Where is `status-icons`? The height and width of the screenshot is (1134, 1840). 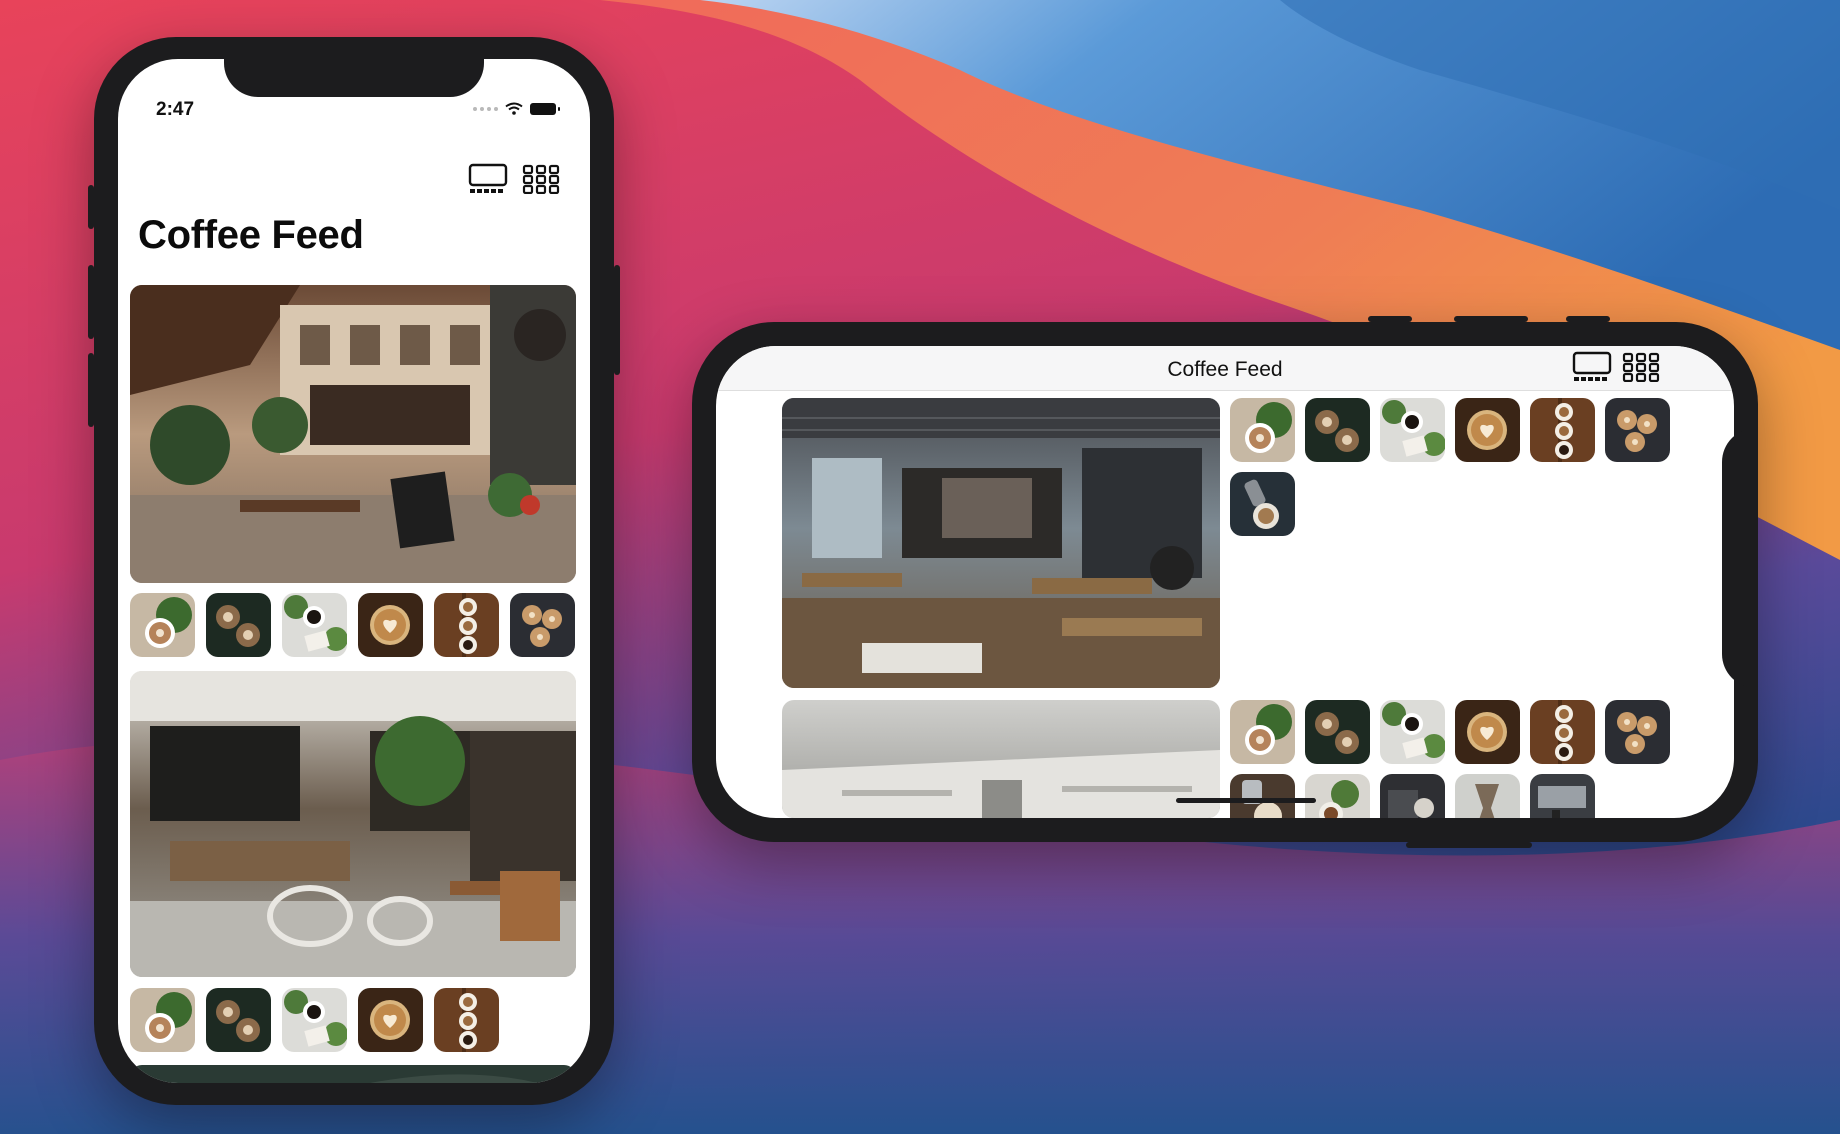 status-icons is located at coordinates (516, 108).